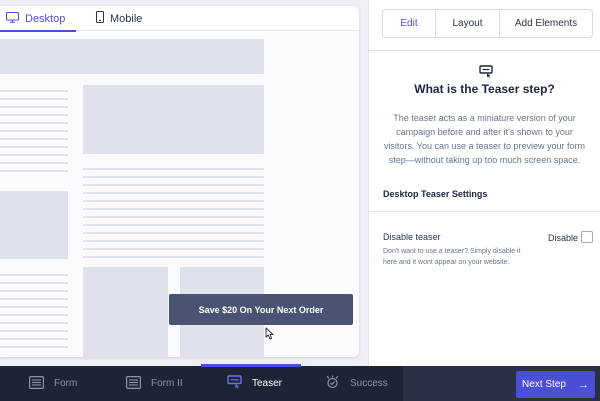 The height and width of the screenshot is (401, 600). What do you see at coordinates (409, 23) in the screenshot?
I see `tab-edit: Edit` at bounding box center [409, 23].